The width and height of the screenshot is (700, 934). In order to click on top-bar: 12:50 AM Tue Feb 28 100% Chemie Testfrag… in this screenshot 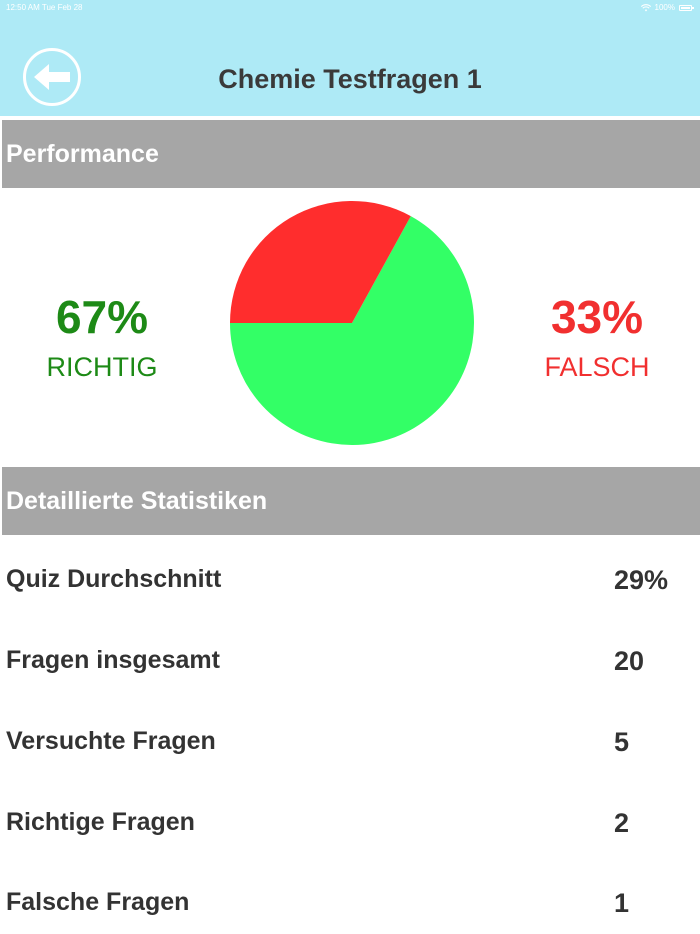, I will do `click(350, 58)`.